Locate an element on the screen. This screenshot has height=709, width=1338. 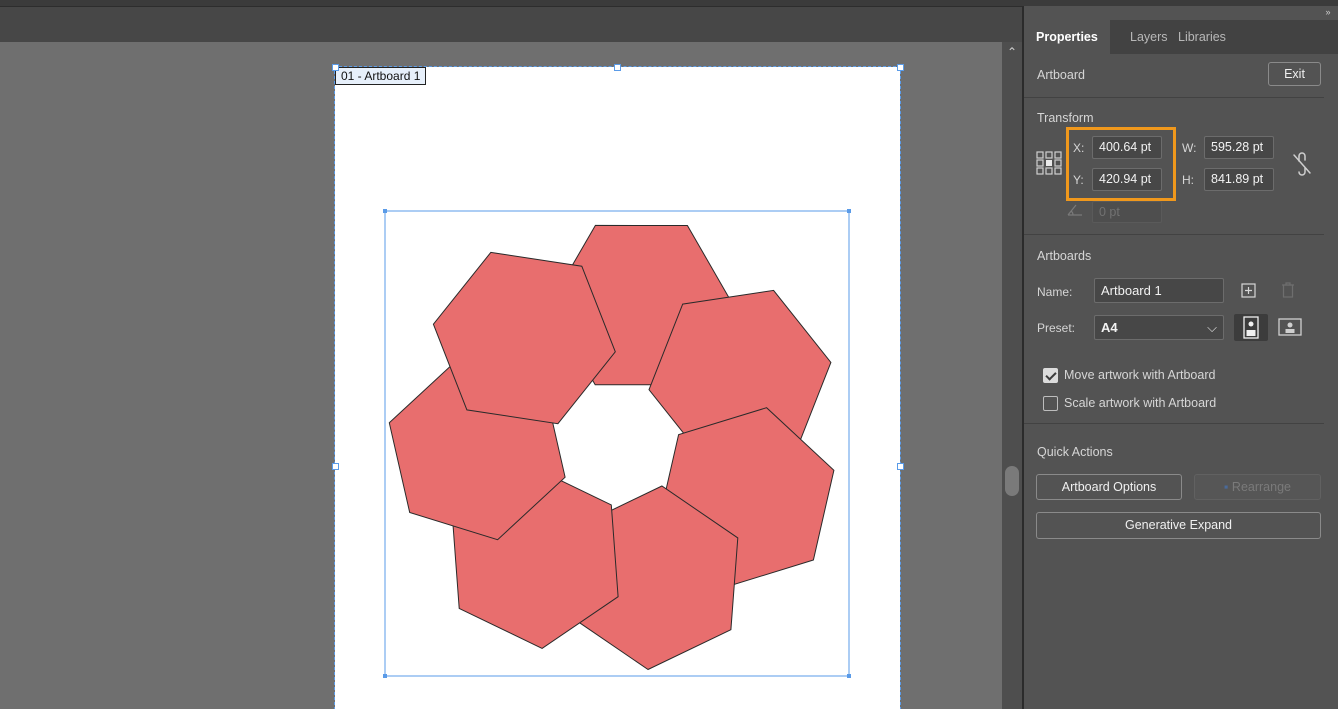
scrollbar-thumb is located at coordinates (1012, 481).